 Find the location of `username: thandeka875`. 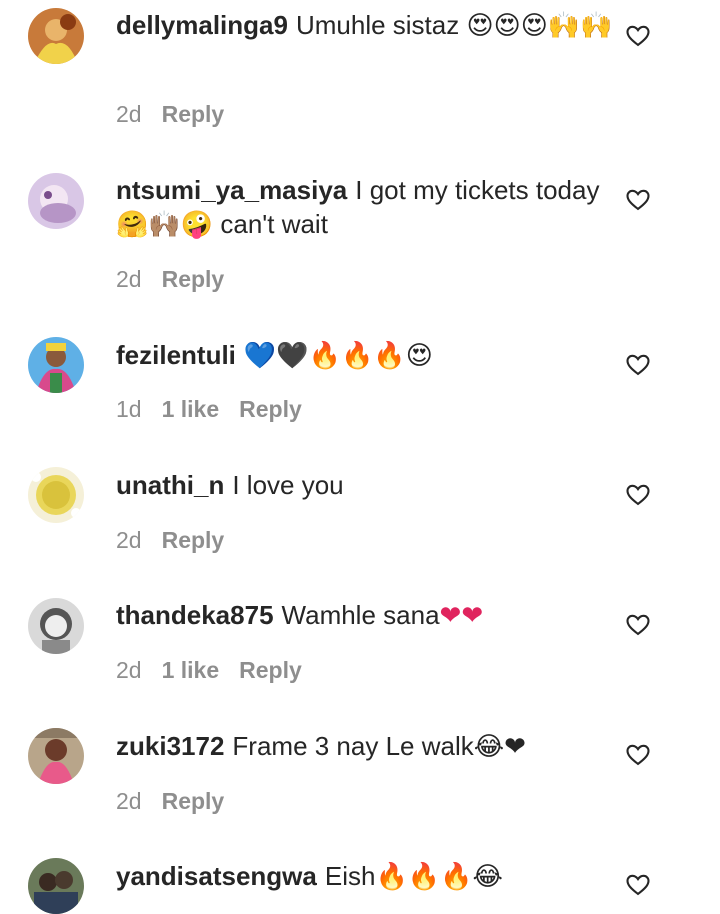

username: thandeka875 is located at coordinates (195, 615).